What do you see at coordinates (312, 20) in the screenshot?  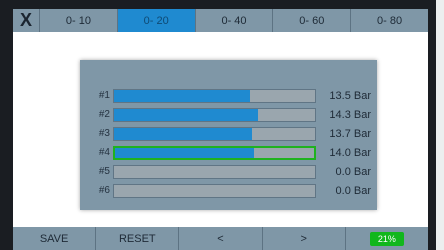 I see `tab-range-0-60: 0- 60` at bounding box center [312, 20].